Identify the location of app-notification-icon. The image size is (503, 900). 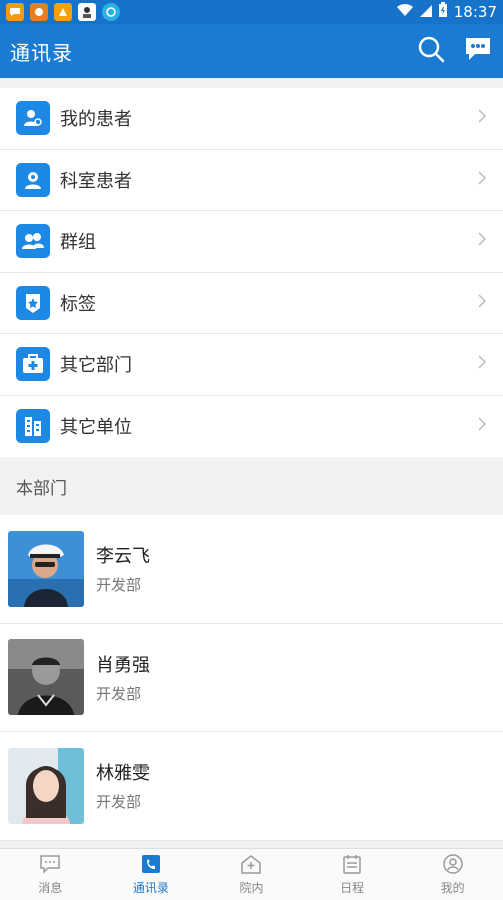
(63, 12).